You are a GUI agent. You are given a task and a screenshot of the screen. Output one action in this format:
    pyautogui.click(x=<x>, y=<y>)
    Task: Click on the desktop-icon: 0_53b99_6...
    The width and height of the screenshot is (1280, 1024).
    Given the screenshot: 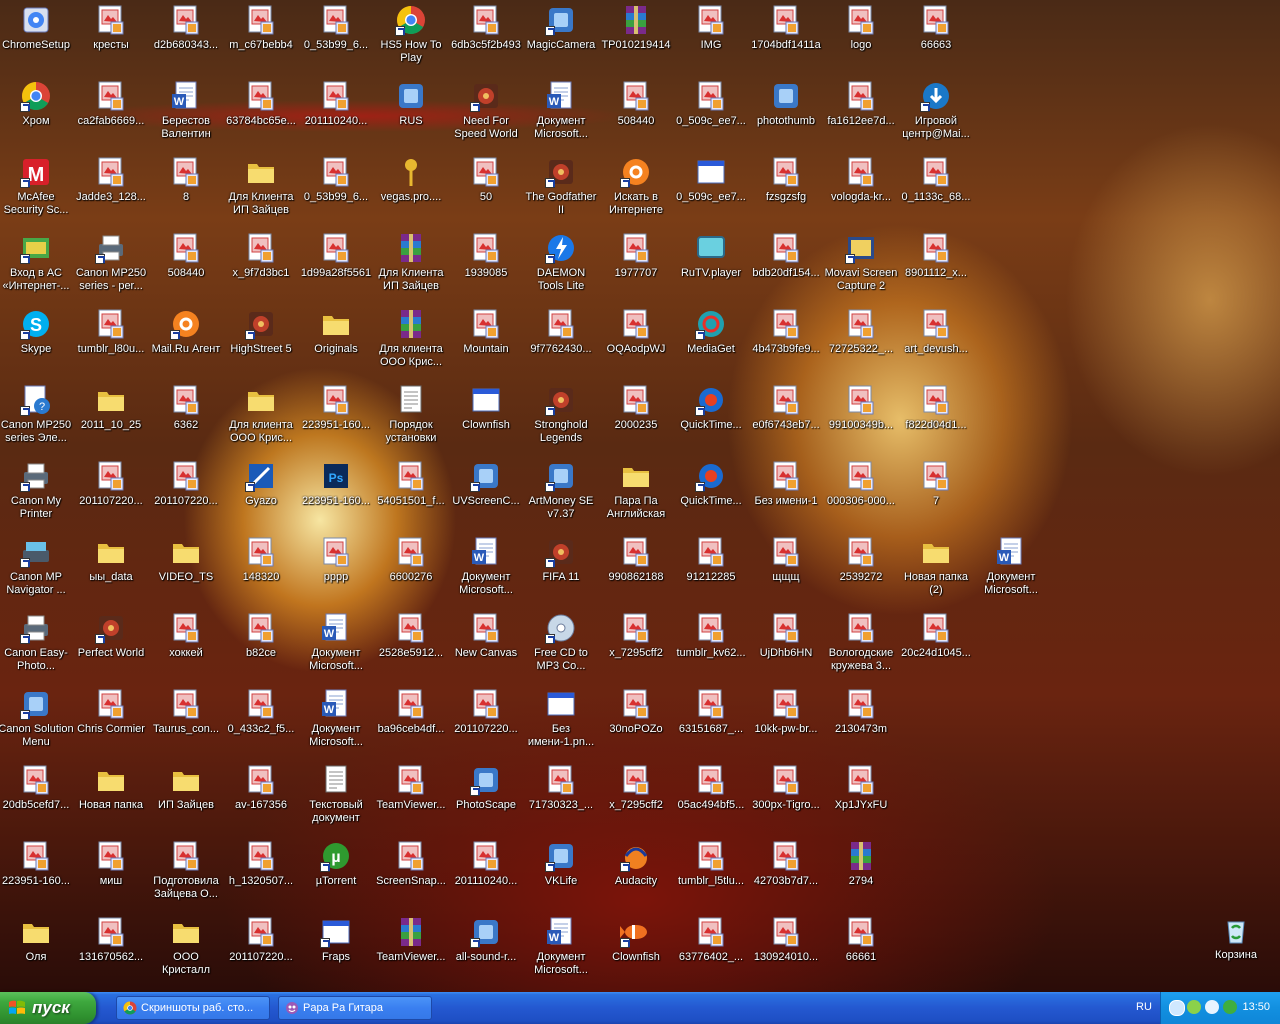 What is the action you would take?
    pyautogui.click(x=336, y=190)
    